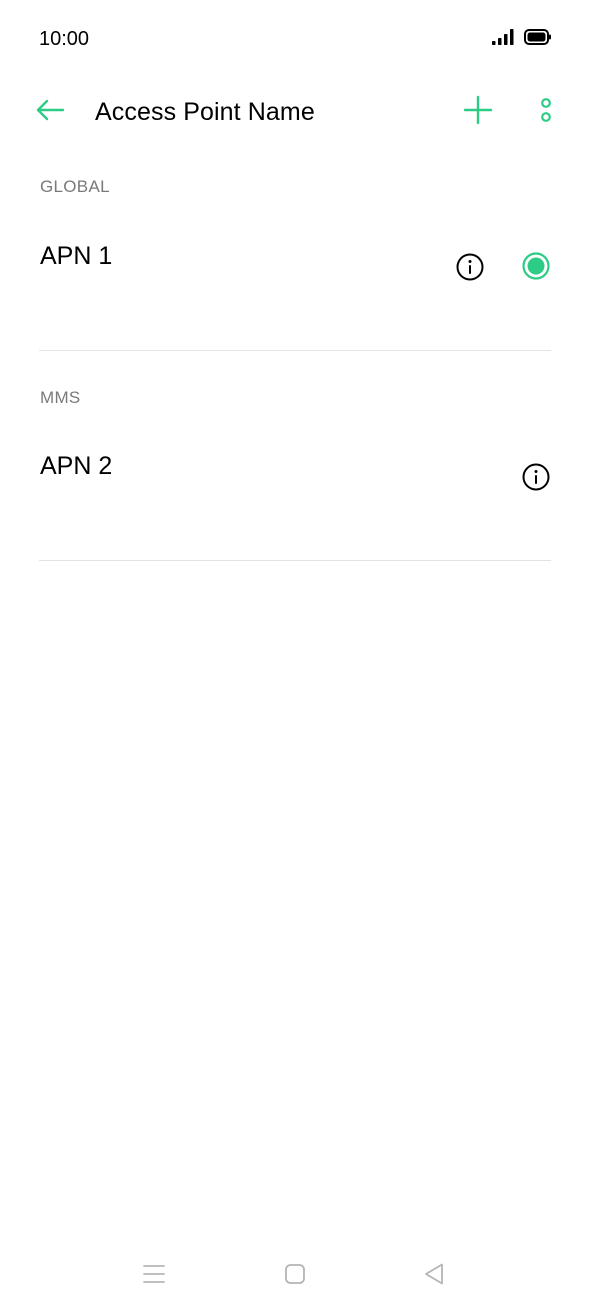 The width and height of the screenshot is (590, 1312). What do you see at coordinates (60, 397) in the screenshot?
I see `section-header-mms: MMS` at bounding box center [60, 397].